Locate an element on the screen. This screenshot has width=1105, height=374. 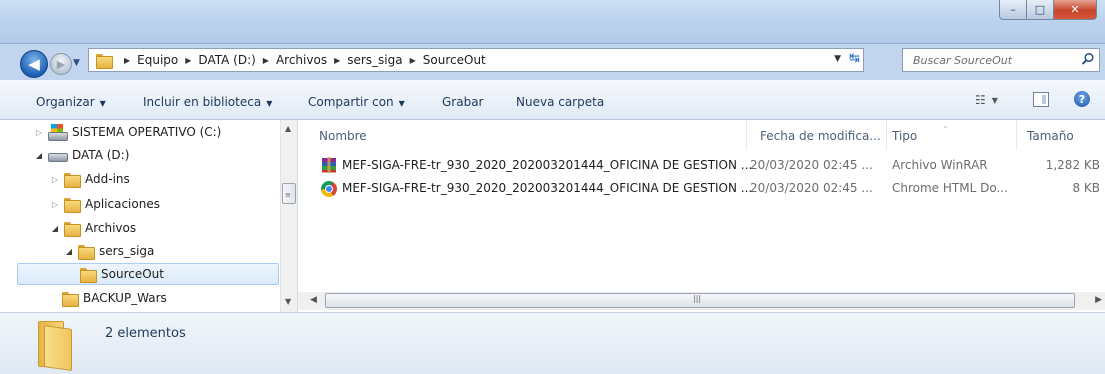
tree-item-label: sers_siga is located at coordinates (127, 251).